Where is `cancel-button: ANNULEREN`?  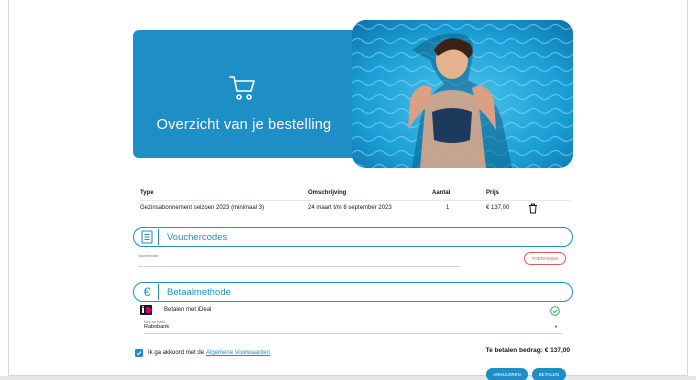
cancel-button: ANNULEREN is located at coordinates (507, 374).